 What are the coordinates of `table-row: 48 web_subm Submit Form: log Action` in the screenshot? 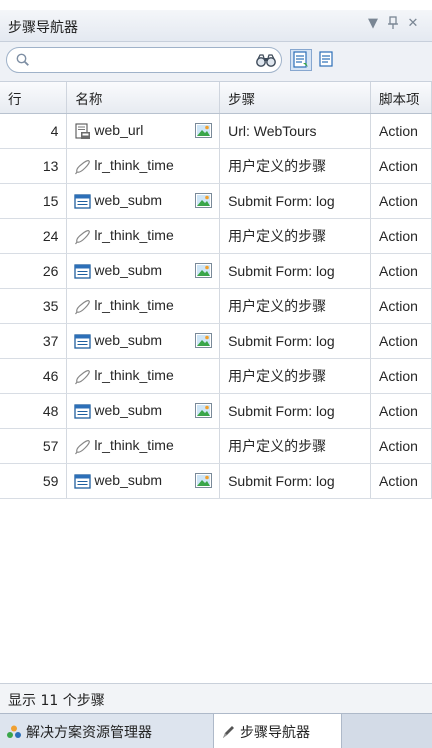 It's located at (216, 411).